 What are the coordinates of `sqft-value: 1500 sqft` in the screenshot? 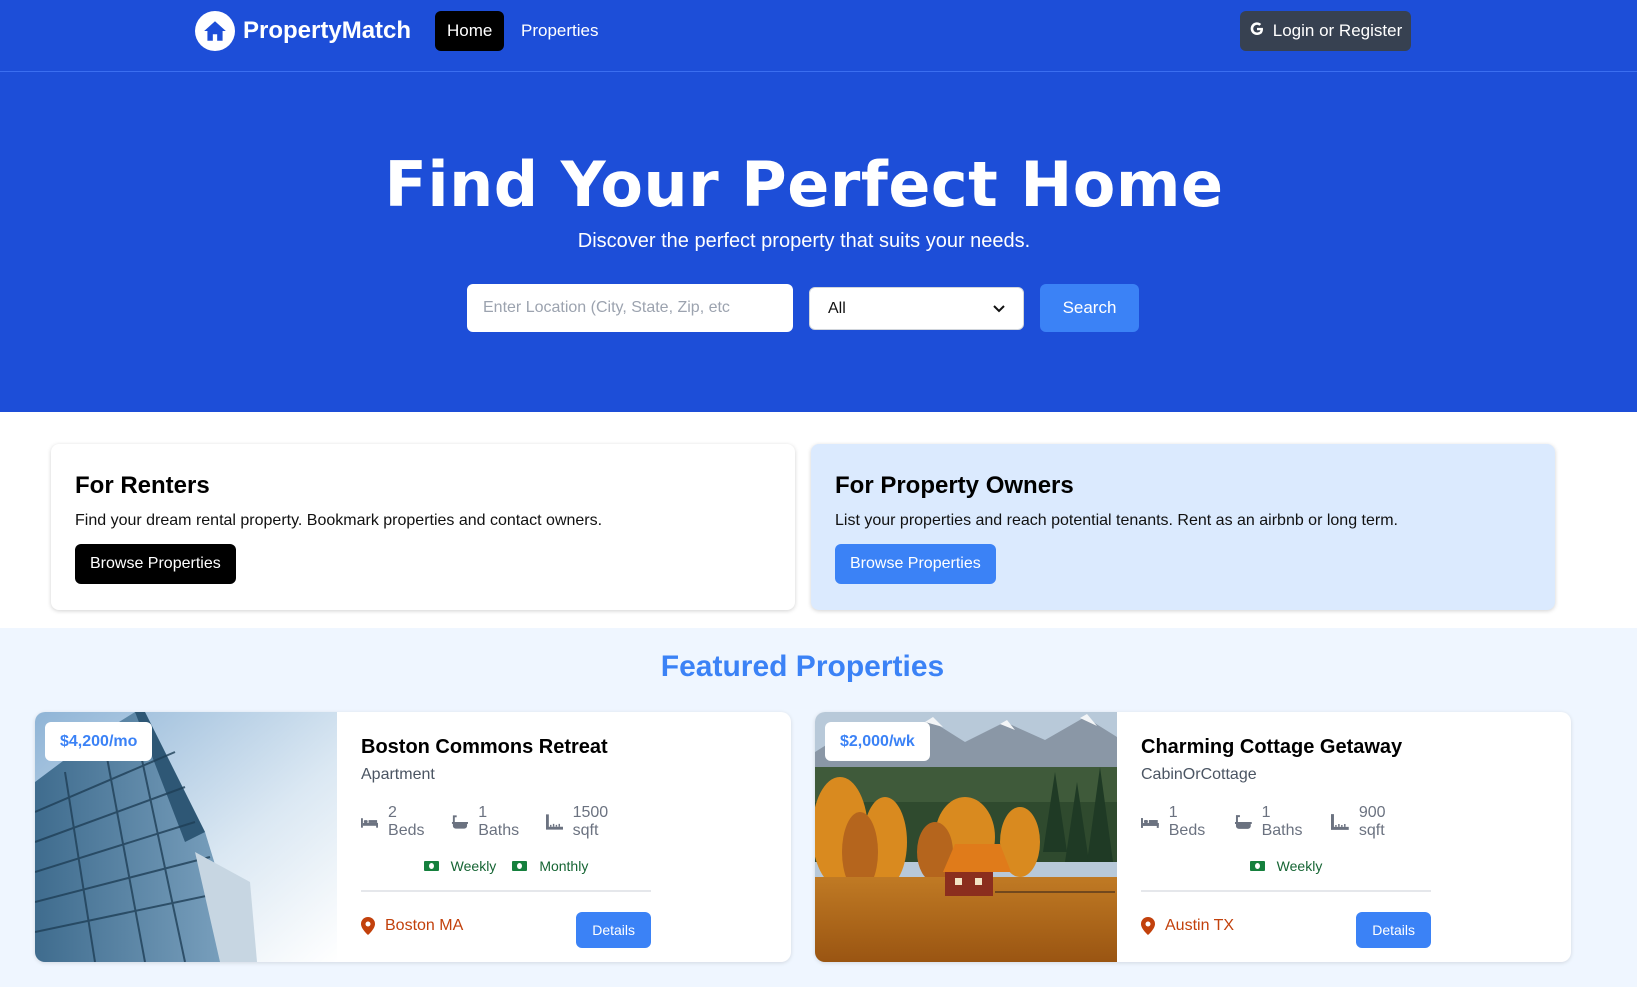 It's located at (590, 821).